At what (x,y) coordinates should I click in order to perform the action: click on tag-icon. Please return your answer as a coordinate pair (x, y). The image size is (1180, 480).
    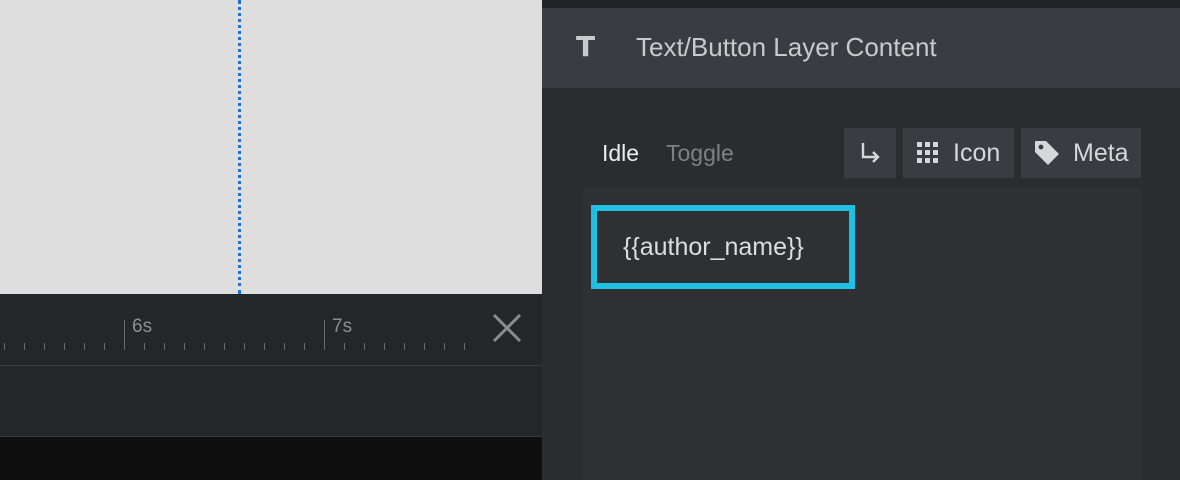
    Looking at the image, I should click on (1047, 153).